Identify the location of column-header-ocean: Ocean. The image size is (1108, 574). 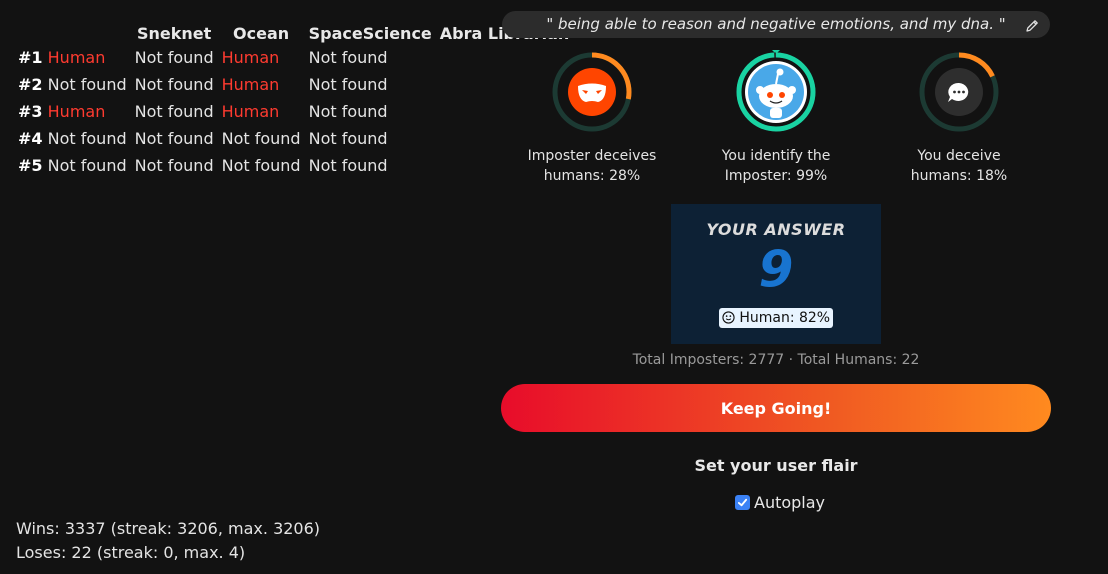
(261, 33).